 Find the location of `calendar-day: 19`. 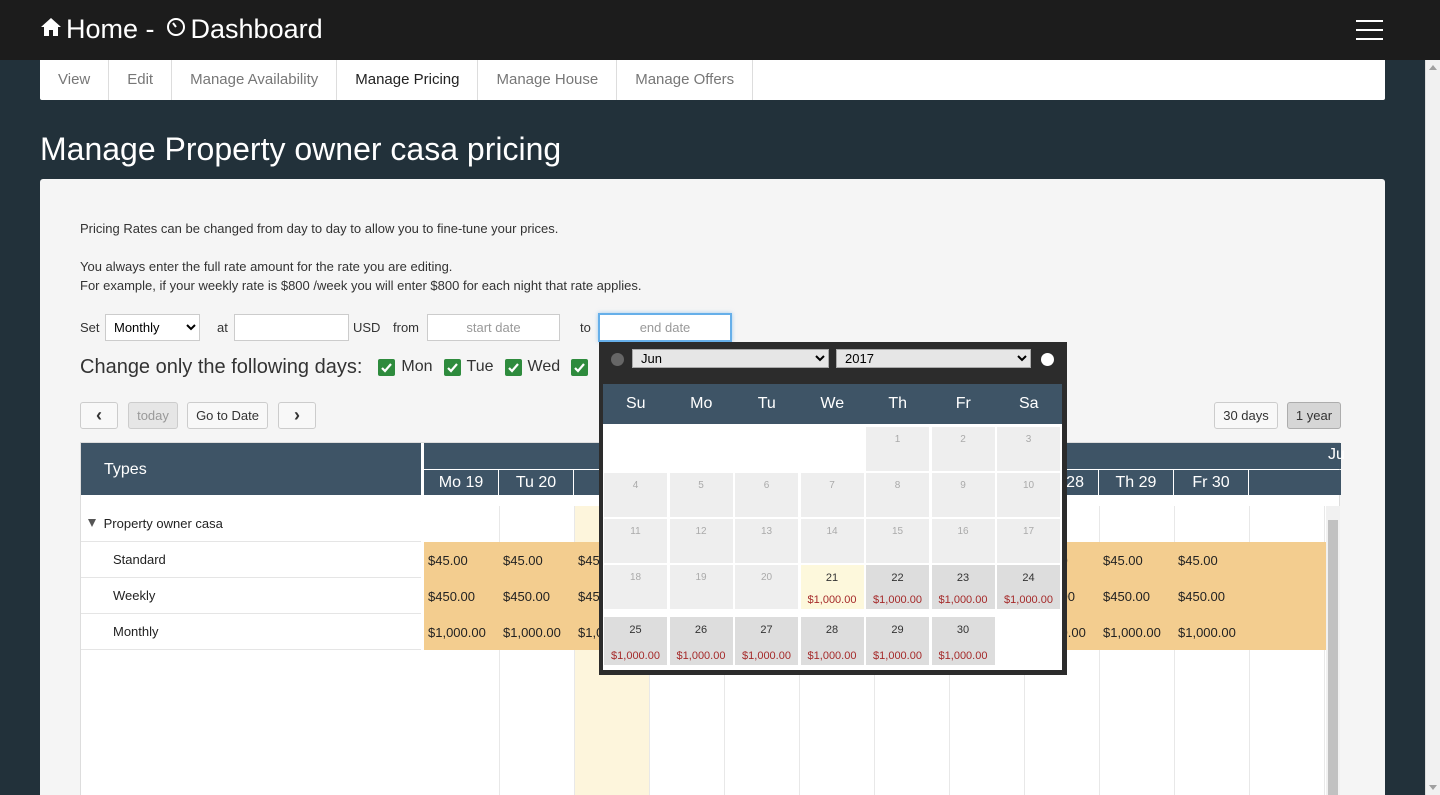

calendar-day: 19 is located at coordinates (701, 587).